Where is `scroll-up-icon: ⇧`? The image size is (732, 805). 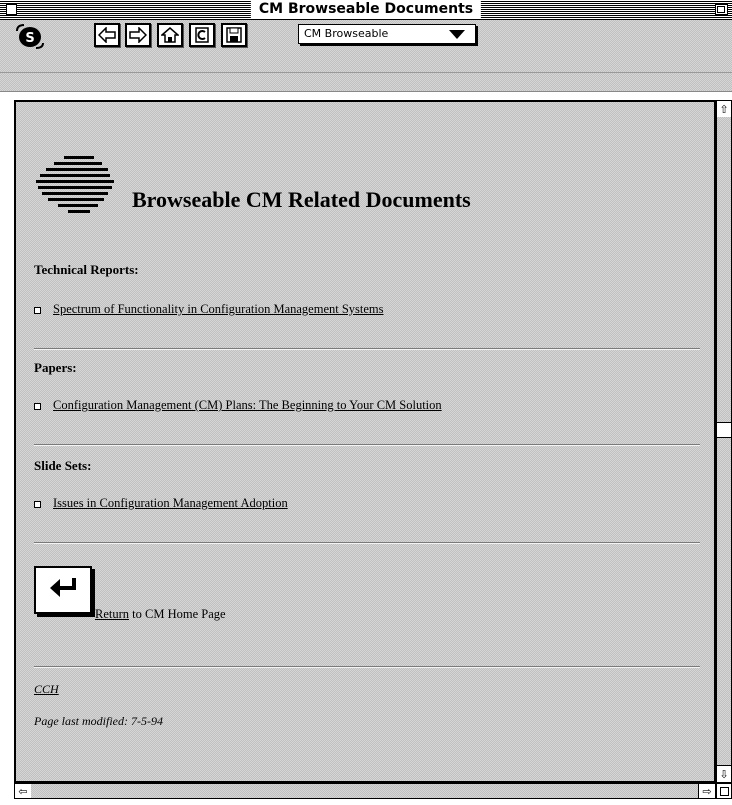 scroll-up-icon: ⇧ is located at coordinates (724, 109).